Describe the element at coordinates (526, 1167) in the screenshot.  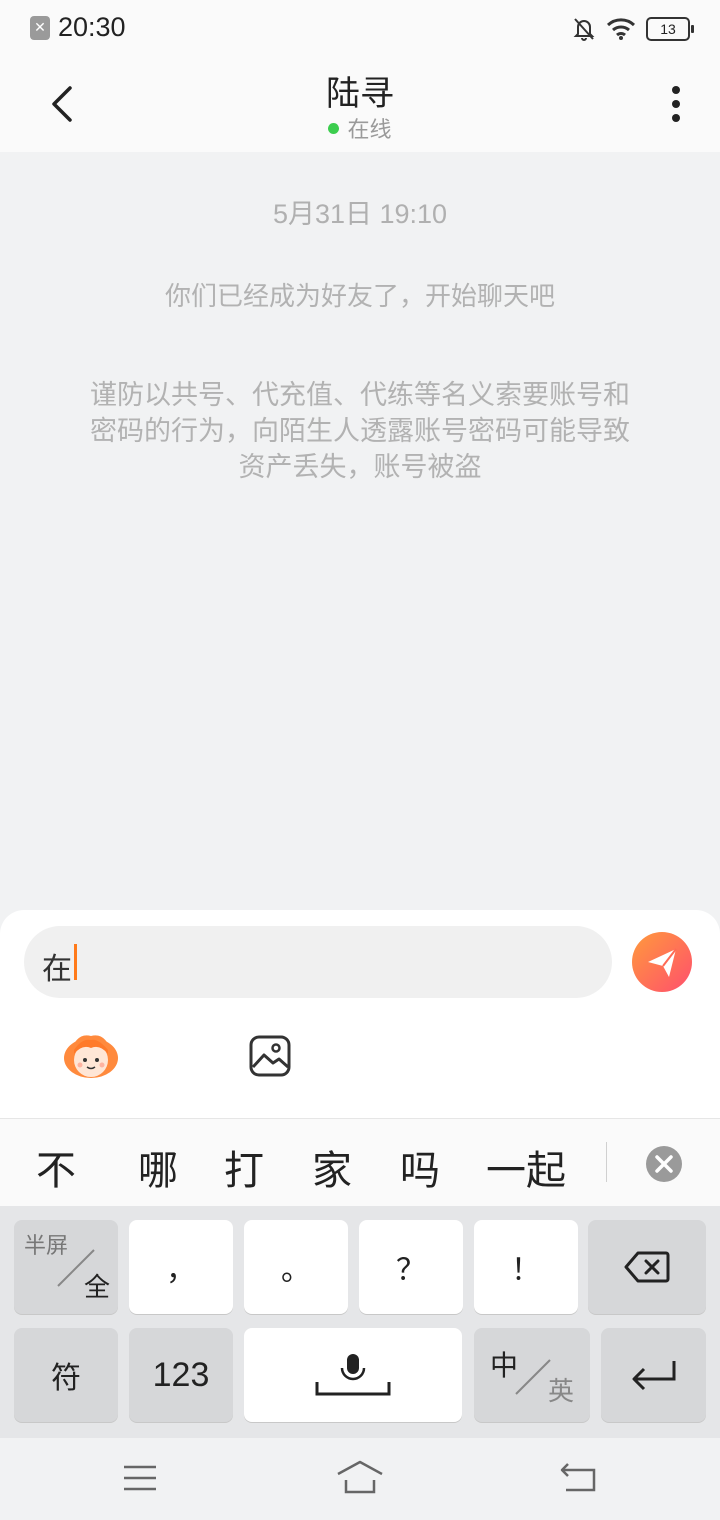
I see `candidate-word: 一起` at that location.